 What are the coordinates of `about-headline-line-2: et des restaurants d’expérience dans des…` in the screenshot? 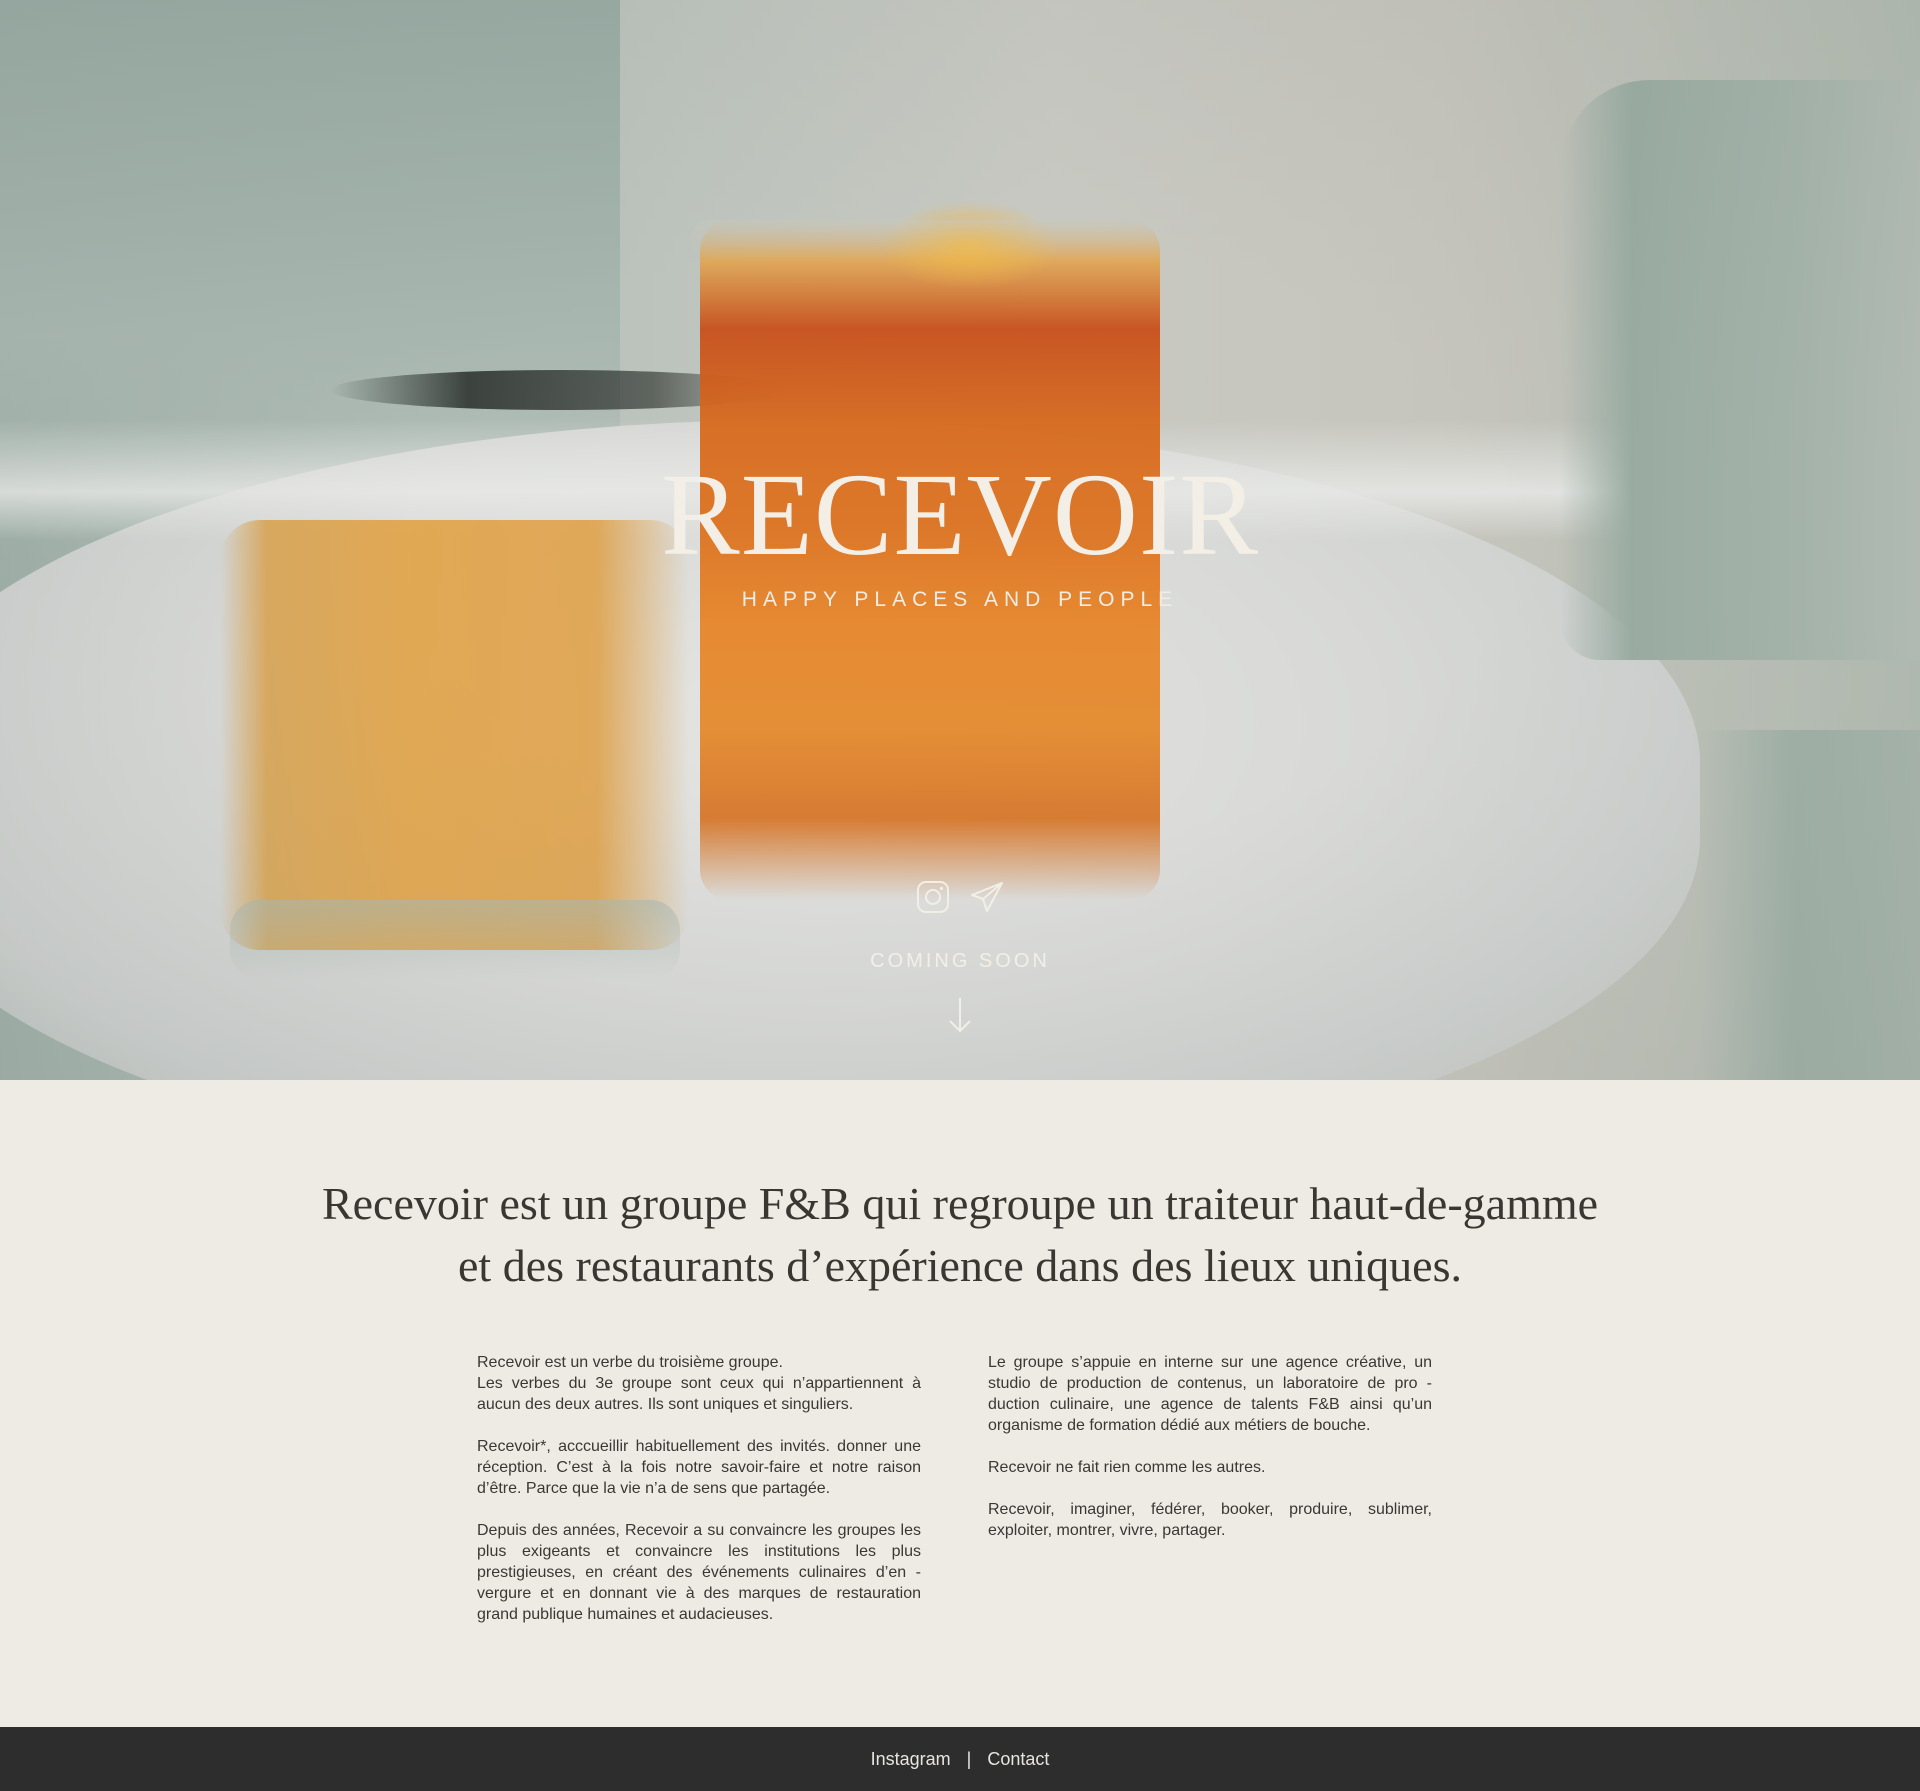 It's located at (960, 1265).